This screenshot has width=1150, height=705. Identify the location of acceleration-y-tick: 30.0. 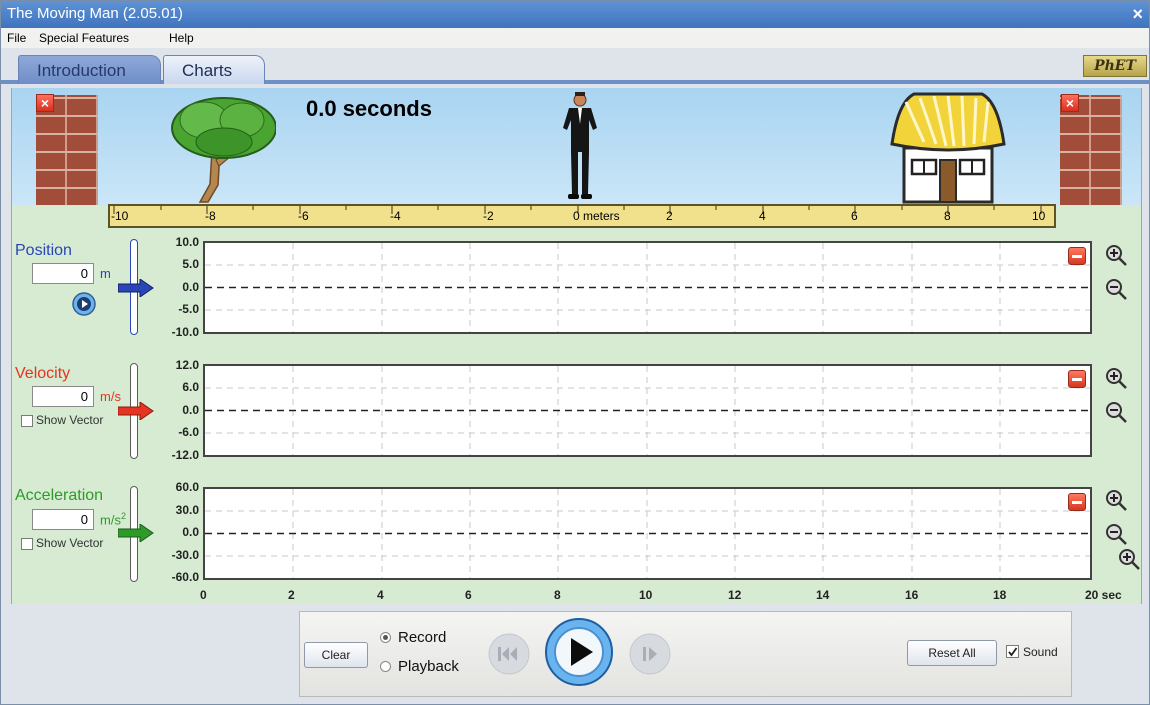
(187, 510).